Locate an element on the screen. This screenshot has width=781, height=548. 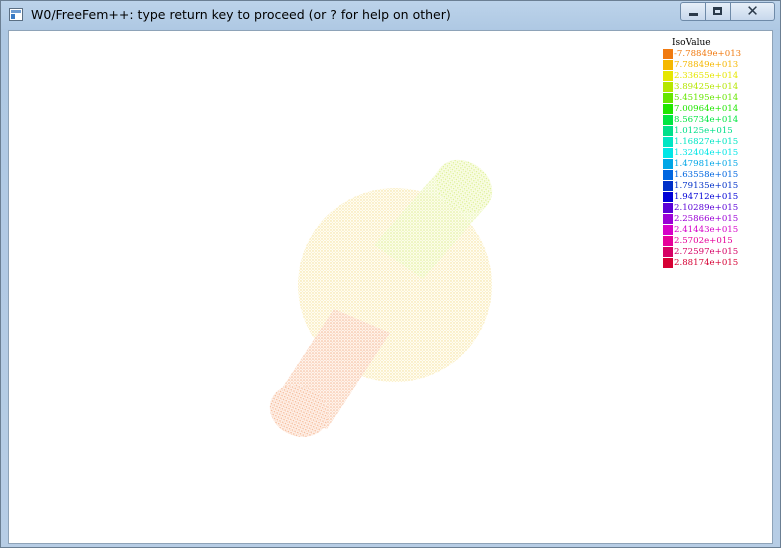
maximize-button is located at coordinates (718, 11).